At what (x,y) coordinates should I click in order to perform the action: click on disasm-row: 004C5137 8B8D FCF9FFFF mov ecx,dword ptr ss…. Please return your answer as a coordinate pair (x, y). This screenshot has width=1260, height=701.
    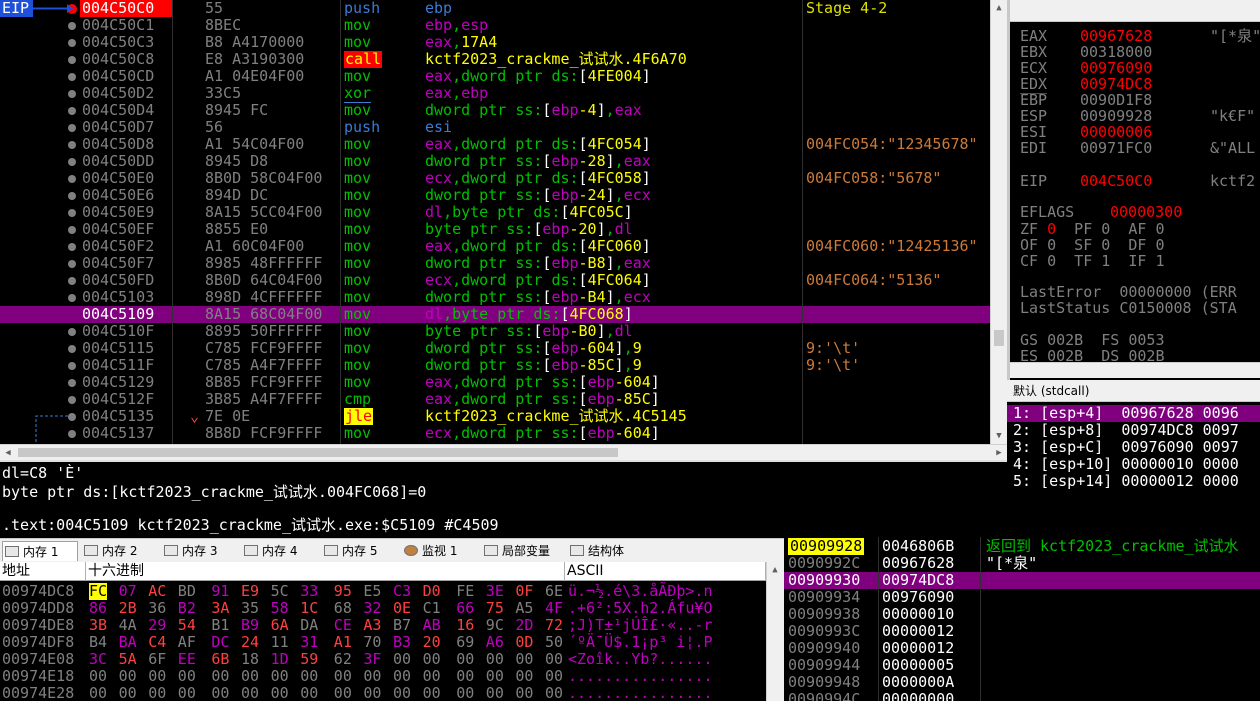
    Looking at the image, I should click on (496, 433).